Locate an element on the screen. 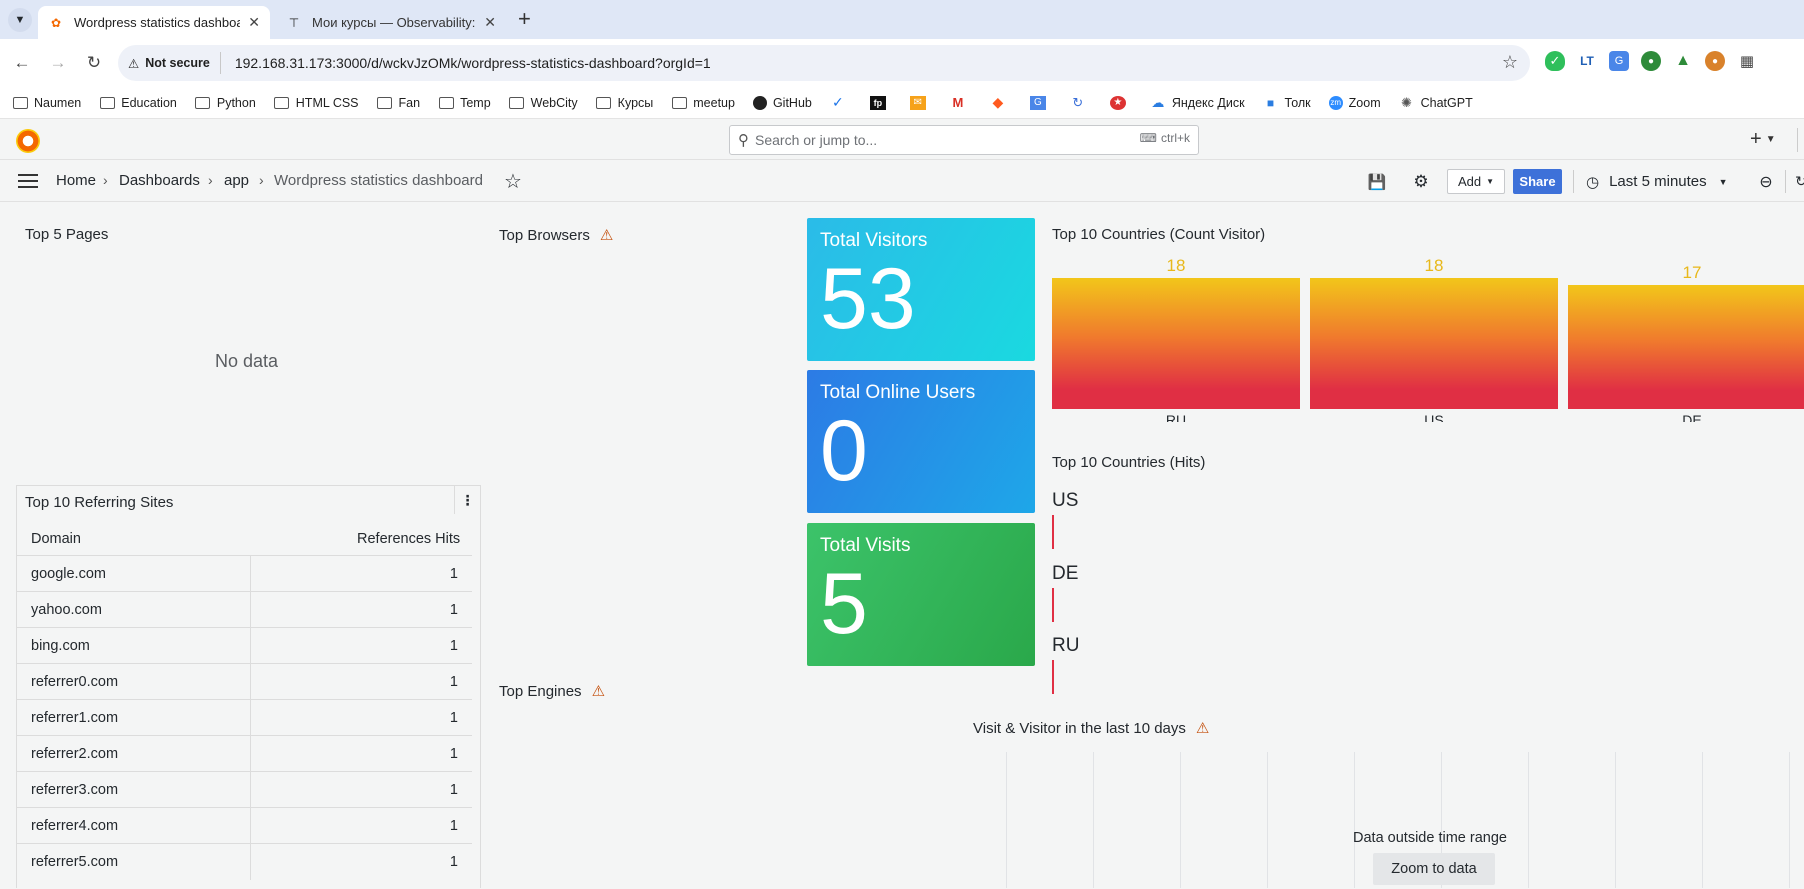  bookmark-folder: WebCity is located at coordinates (543, 103).